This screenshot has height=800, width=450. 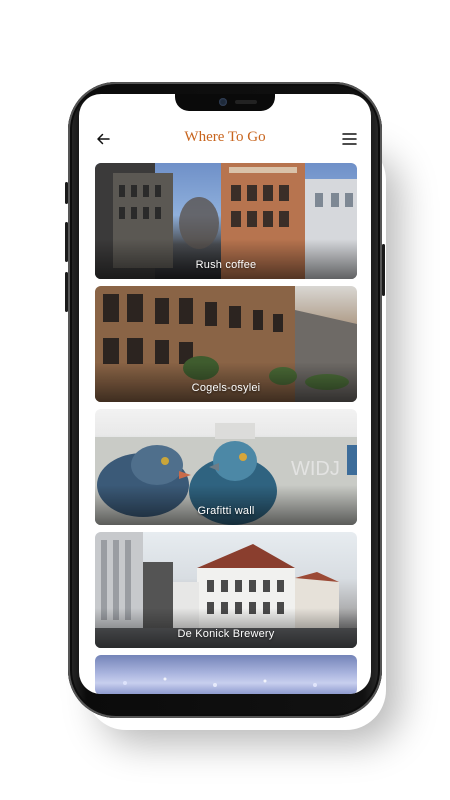 I want to click on phone-side-button, so click(x=66, y=193).